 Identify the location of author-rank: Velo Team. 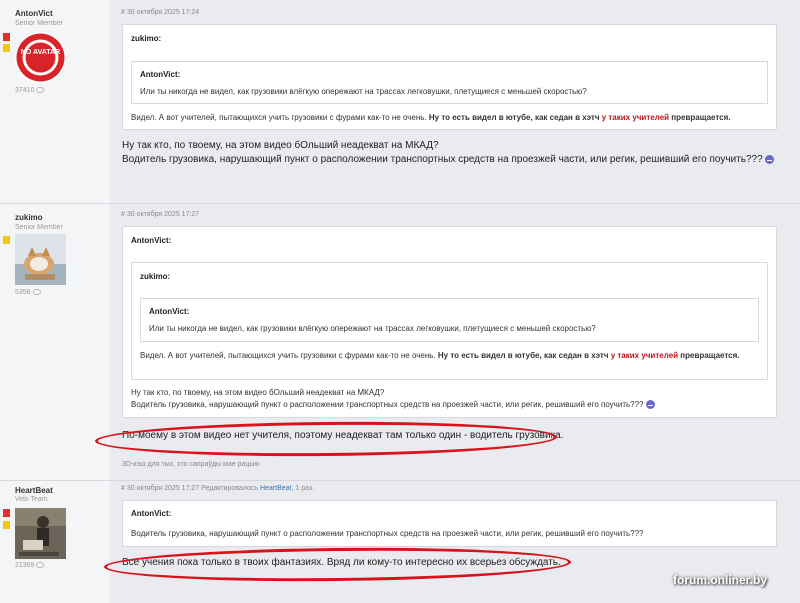
(31, 499).